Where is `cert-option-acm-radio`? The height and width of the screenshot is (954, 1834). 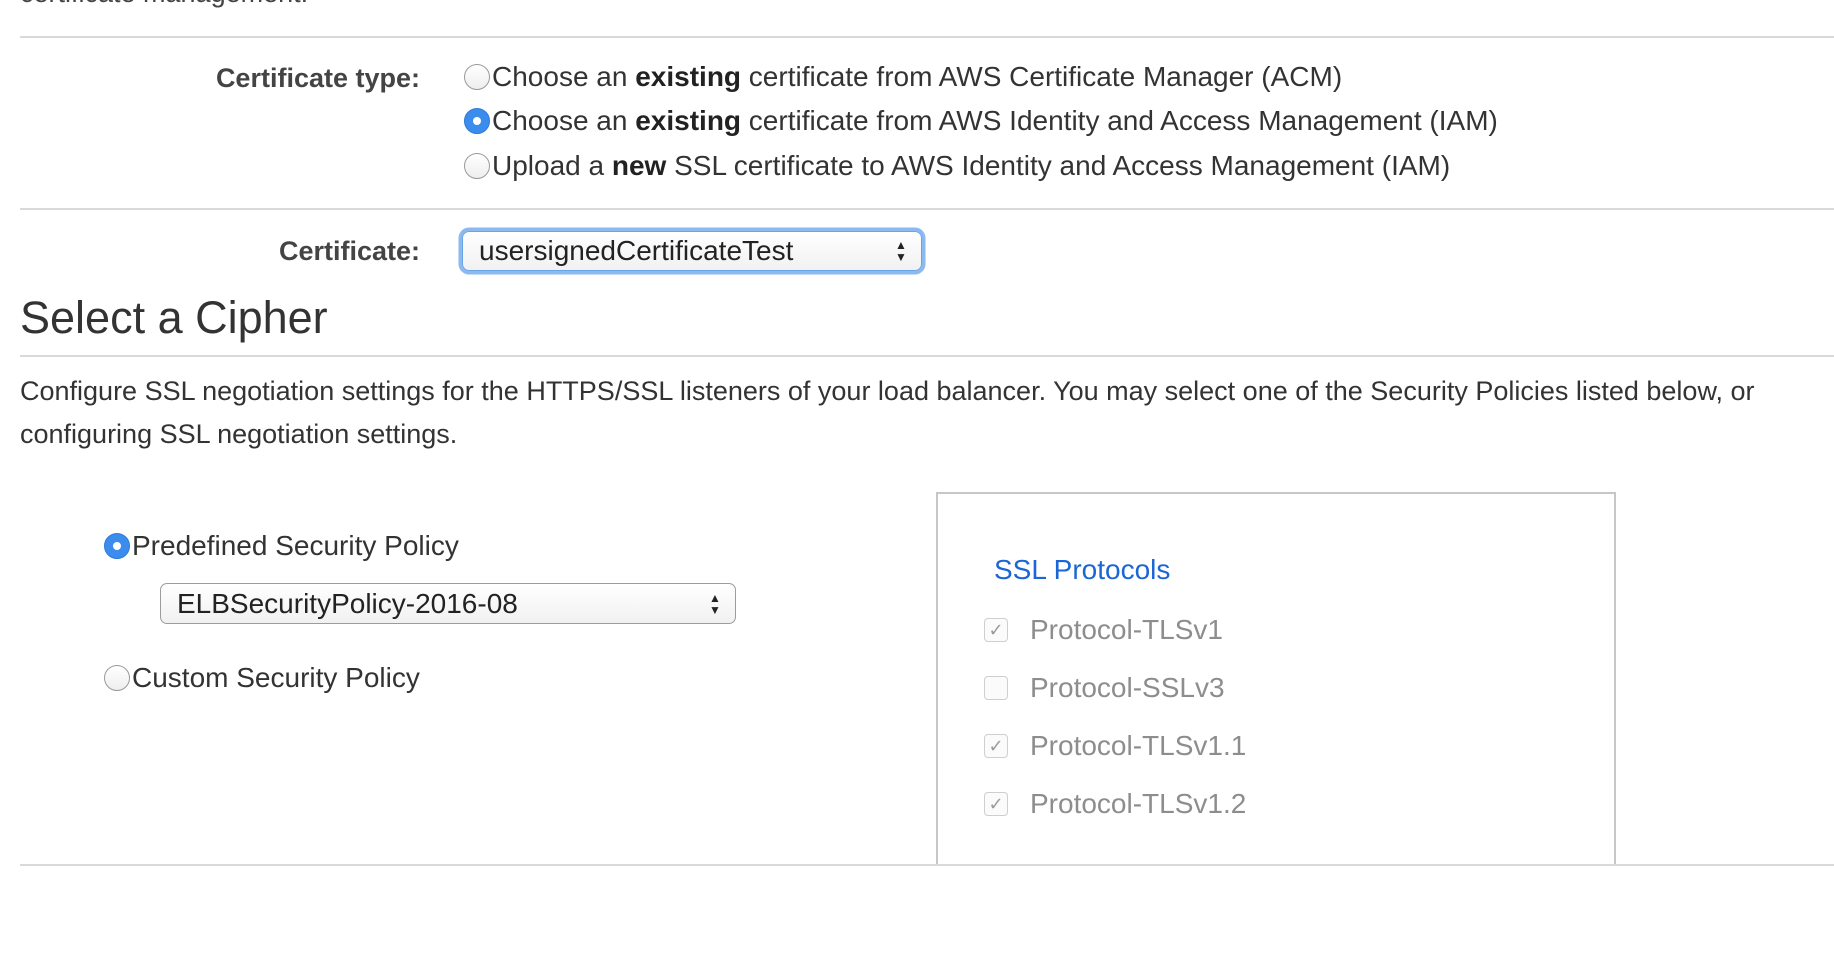
cert-option-acm-radio is located at coordinates (477, 77).